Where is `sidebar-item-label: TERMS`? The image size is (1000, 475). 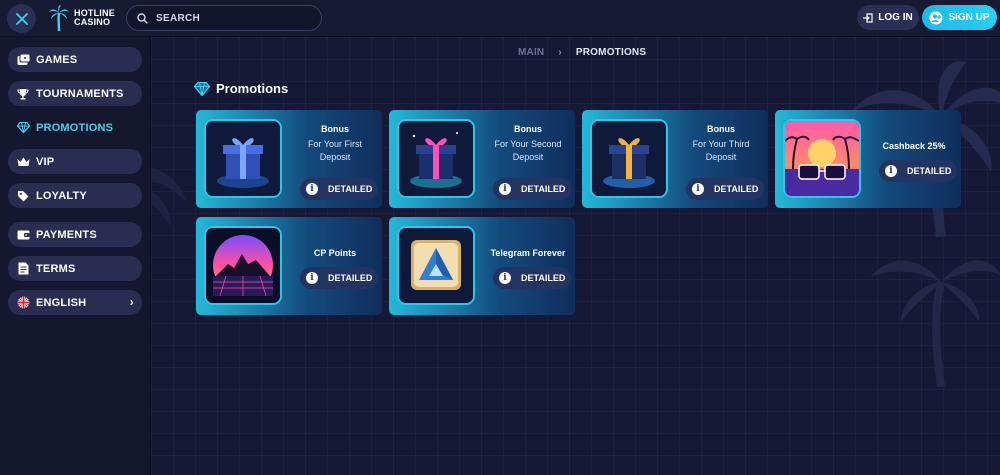 sidebar-item-label: TERMS is located at coordinates (56, 268).